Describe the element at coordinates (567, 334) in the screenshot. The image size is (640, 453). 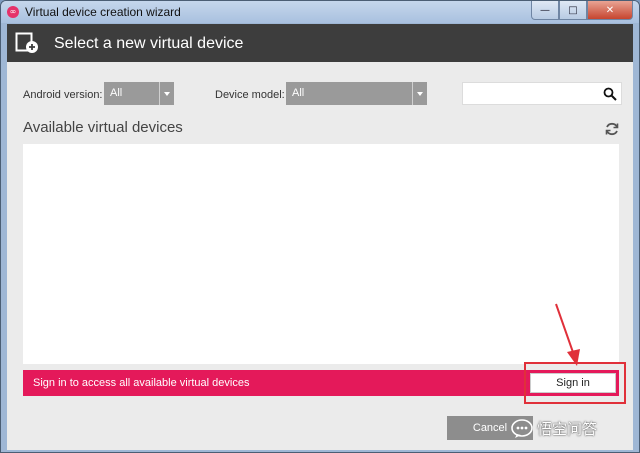
I see `annotation-arrow-icon` at that location.